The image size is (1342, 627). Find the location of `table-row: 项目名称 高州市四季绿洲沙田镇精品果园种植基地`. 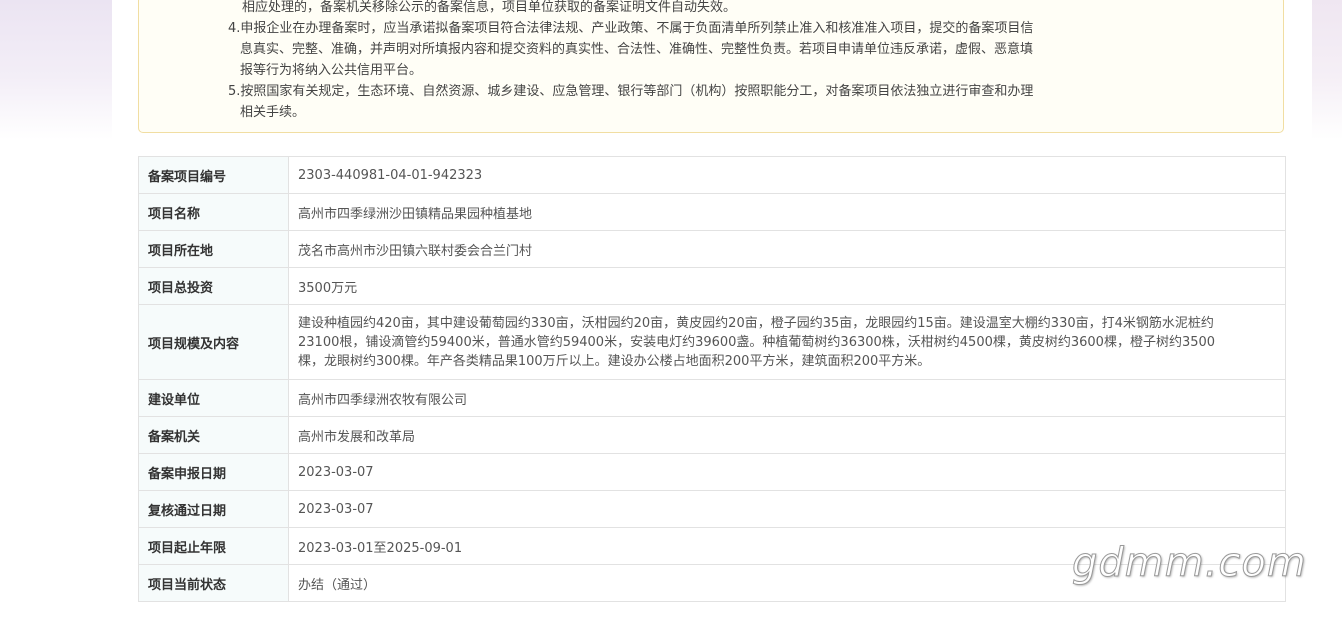

table-row: 项目名称 高州市四季绿洲沙田镇精品果园种植基地 is located at coordinates (712, 212).